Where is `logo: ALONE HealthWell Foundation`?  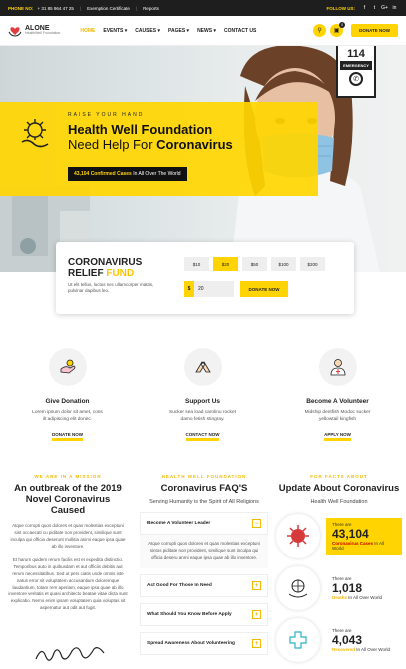 logo: ALONE HealthWell Foundation is located at coordinates (34, 31).